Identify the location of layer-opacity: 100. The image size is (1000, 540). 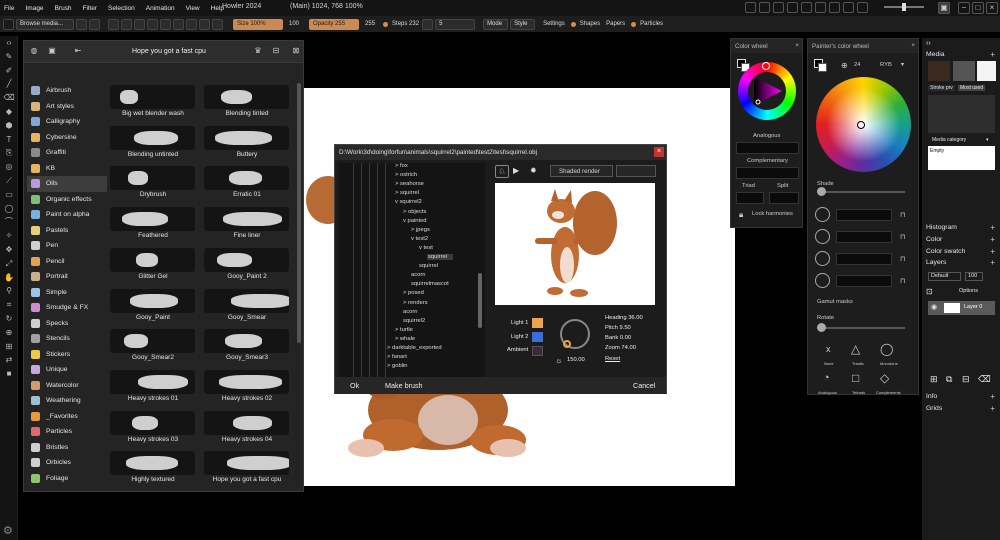
(974, 276).